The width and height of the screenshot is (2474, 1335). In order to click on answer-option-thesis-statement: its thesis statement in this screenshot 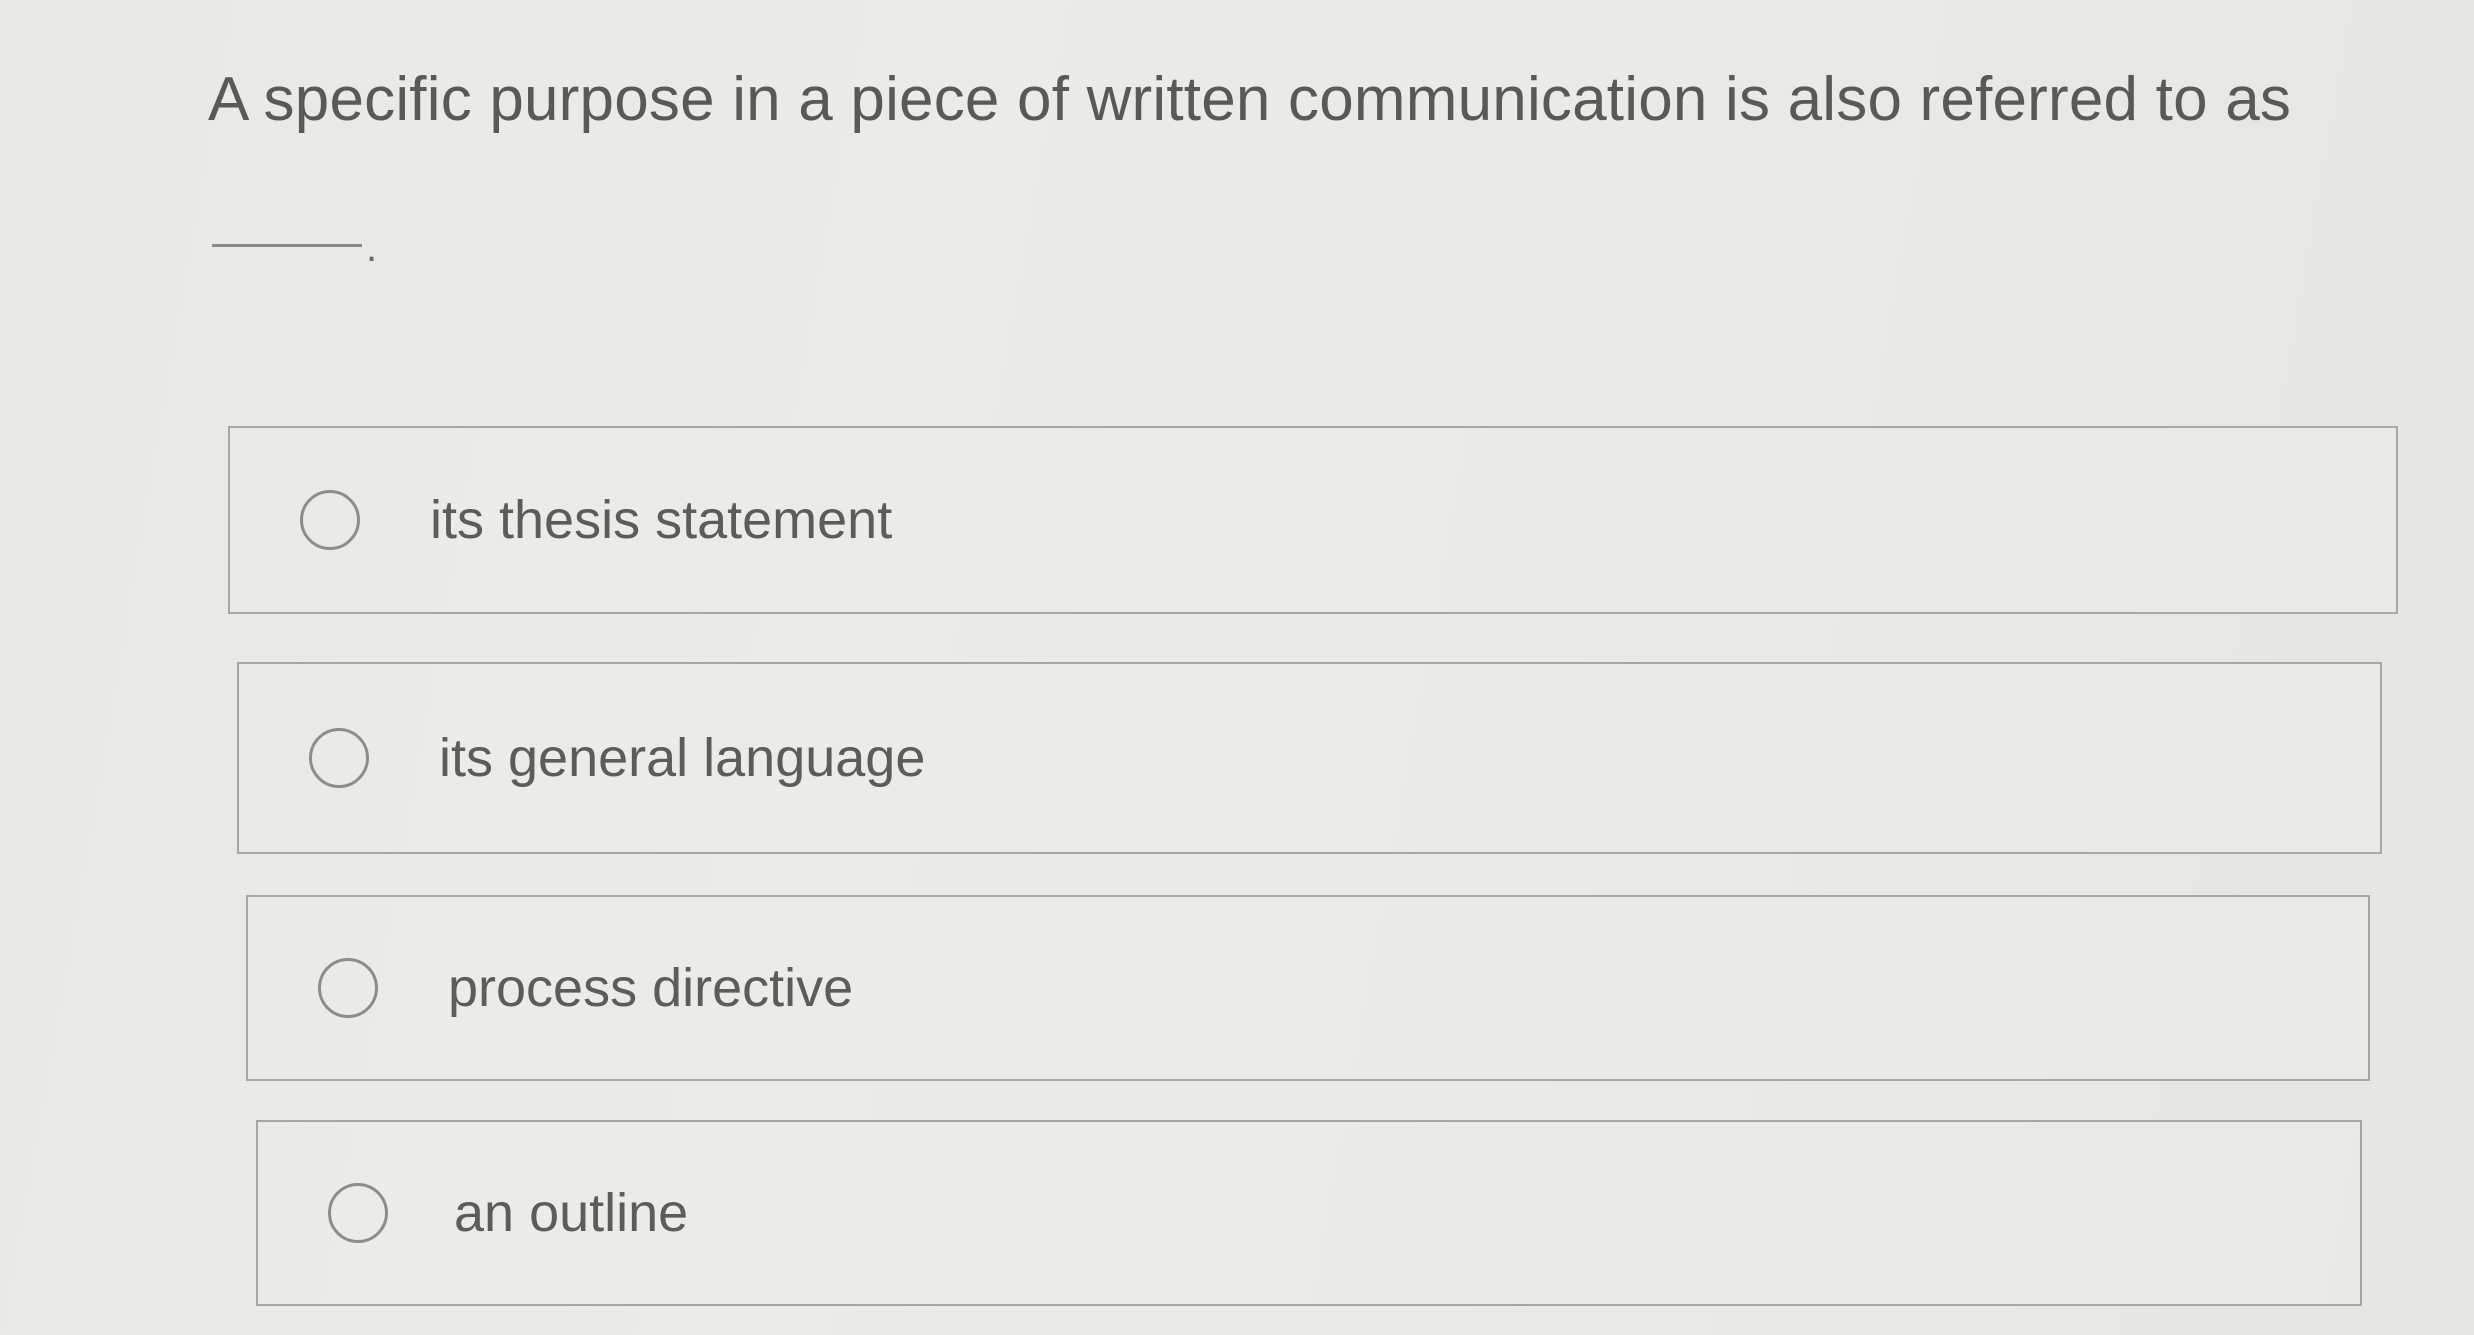, I will do `click(1313, 520)`.